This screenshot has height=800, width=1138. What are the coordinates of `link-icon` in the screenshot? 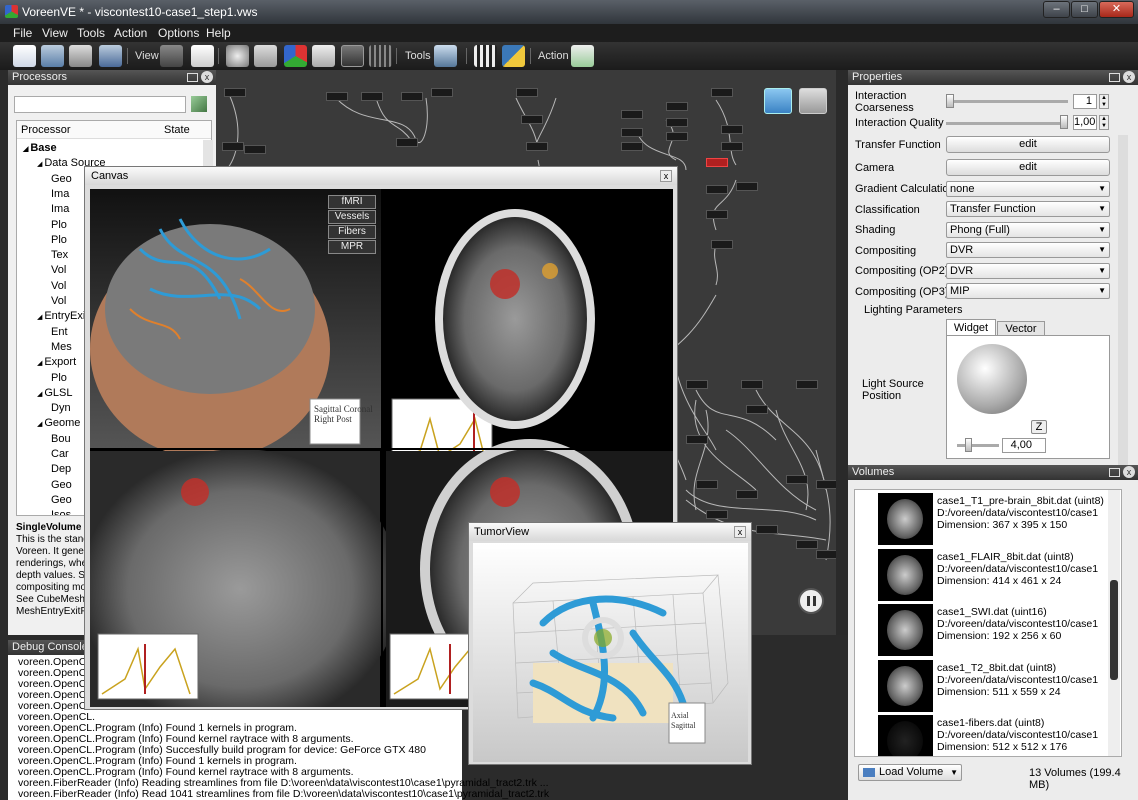 It's located at (813, 101).